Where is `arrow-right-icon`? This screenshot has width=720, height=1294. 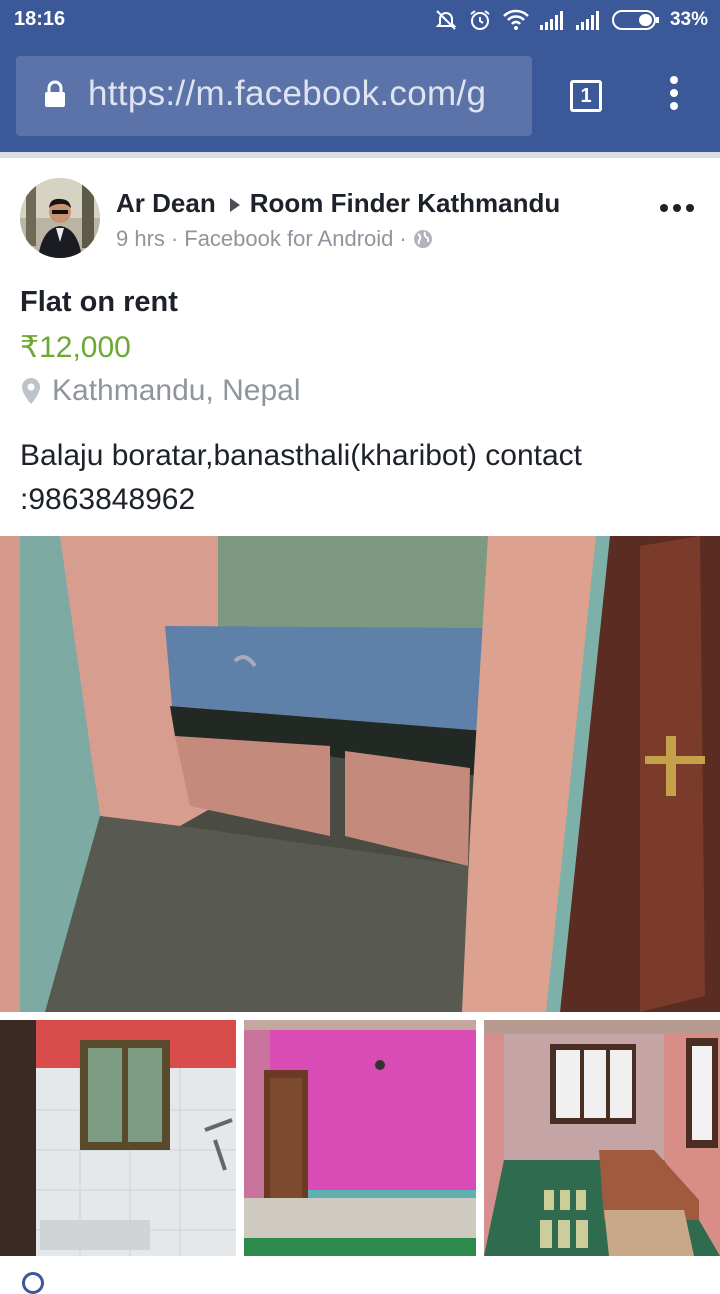
arrow-right-icon is located at coordinates (234, 205).